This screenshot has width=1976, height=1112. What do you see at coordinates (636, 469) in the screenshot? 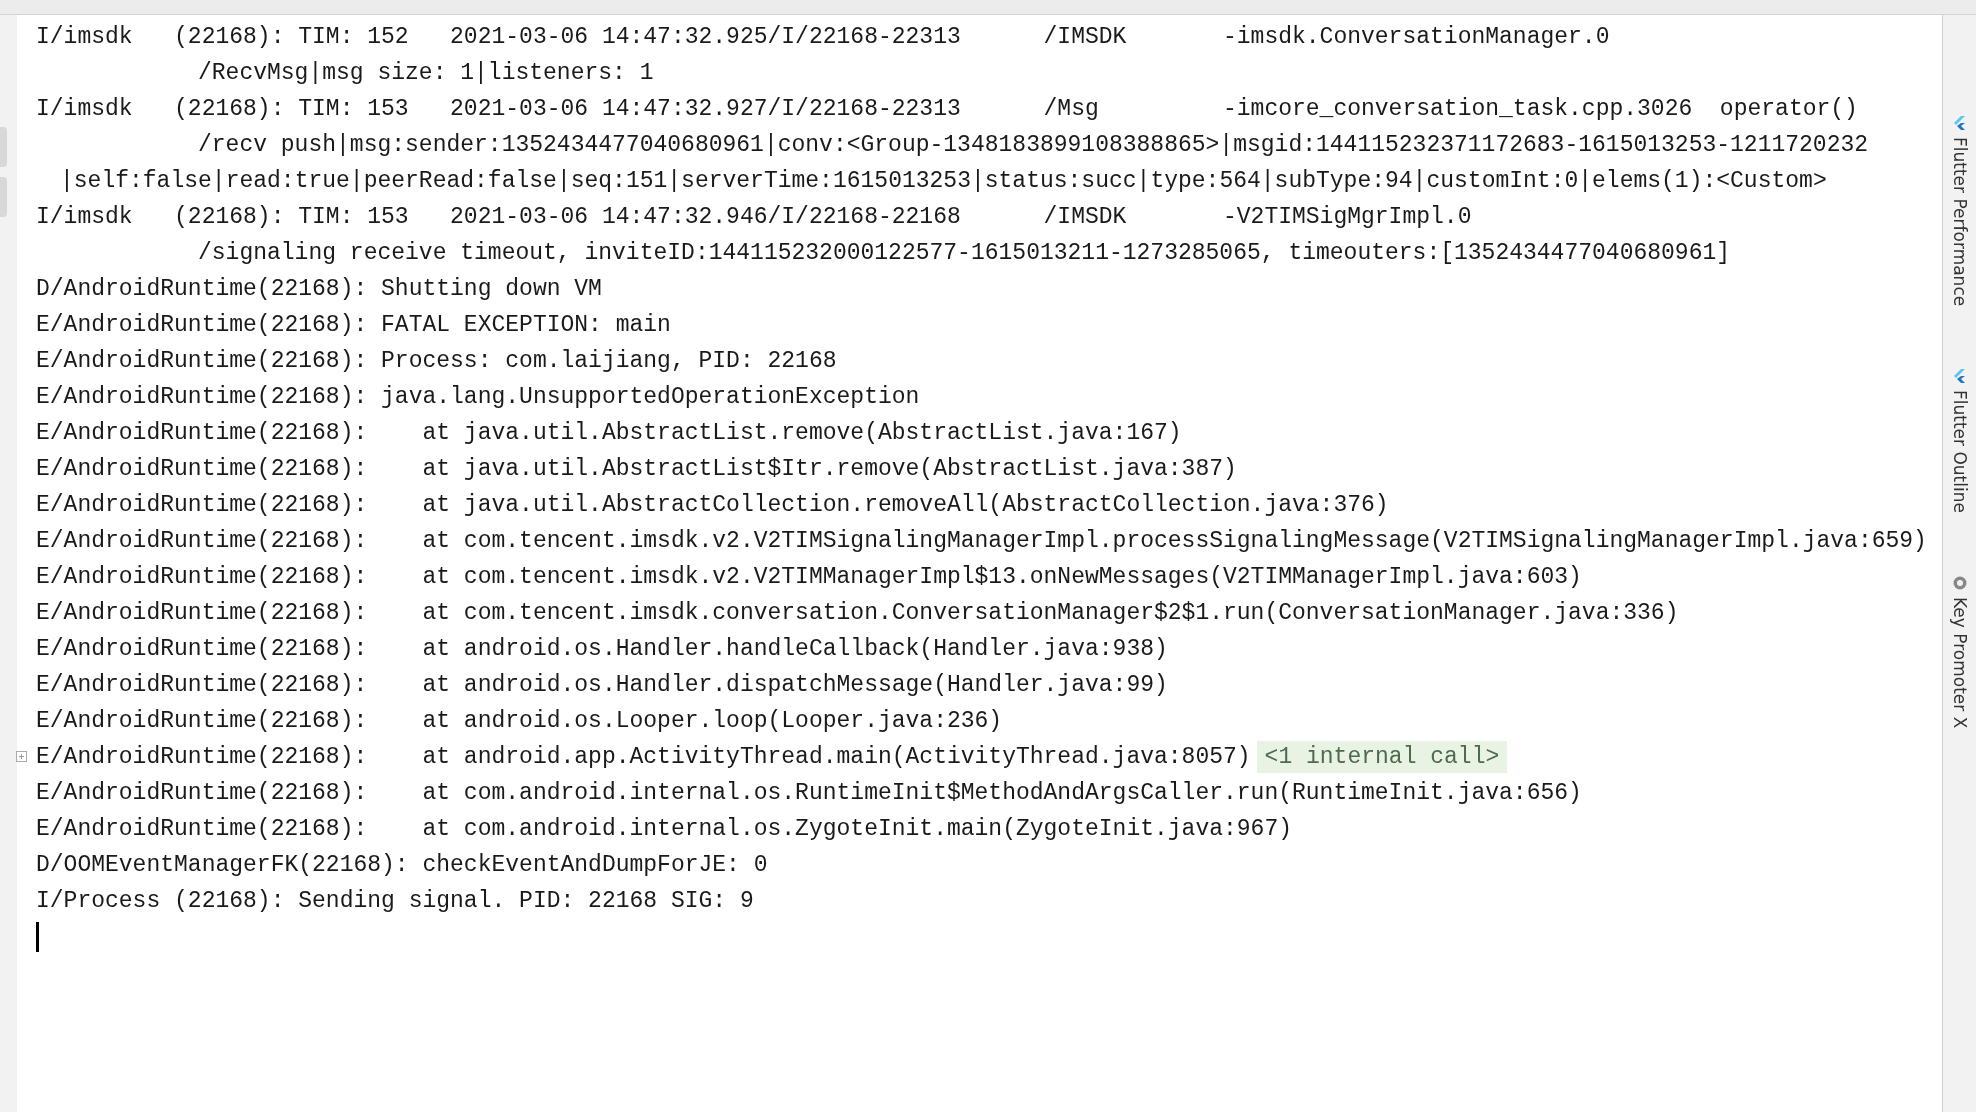
I see `log-line: E/AndroidRuntime(22168): at java.util.AbstractList$Itr.remove(AbstractList.java:387)` at bounding box center [636, 469].